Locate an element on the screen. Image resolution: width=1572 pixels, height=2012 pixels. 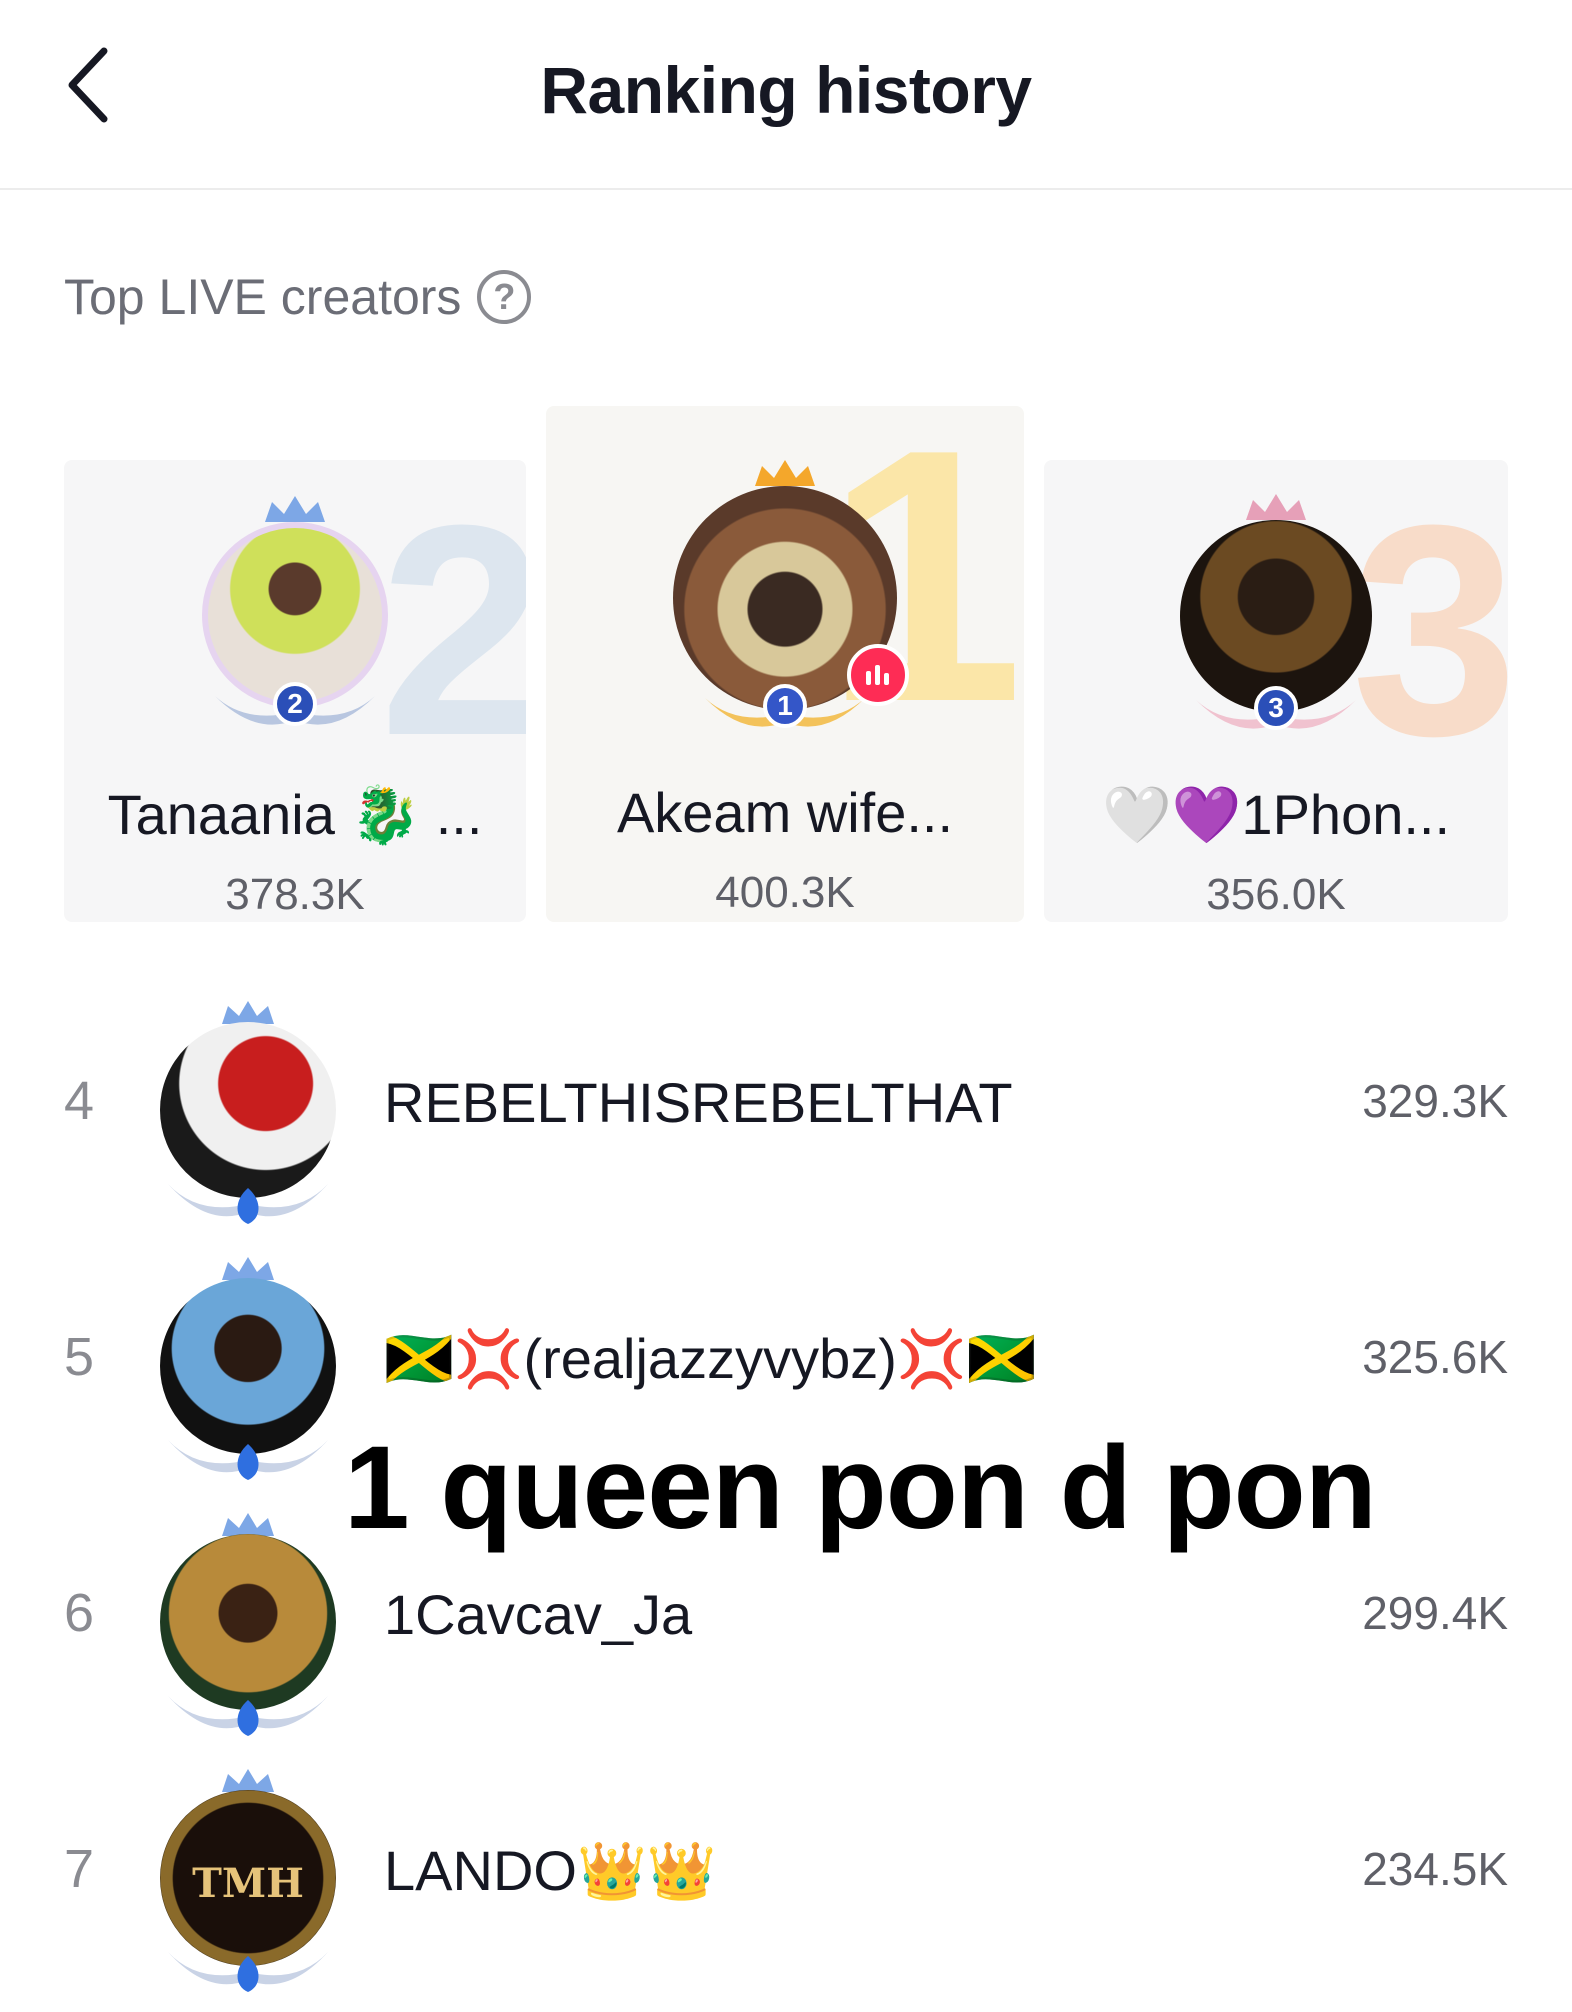
creator-score: 329.3K is located at coordinates (1435, 1101).